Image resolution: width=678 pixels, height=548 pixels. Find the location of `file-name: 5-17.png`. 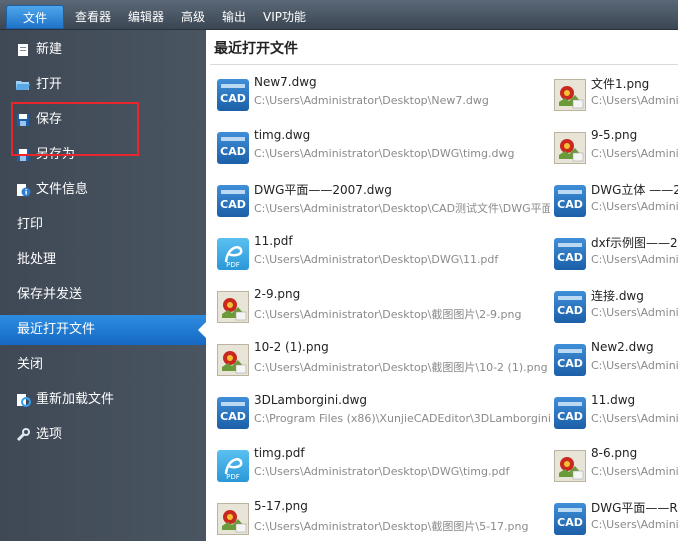

file-name: 5-17.png is located at coordinates (281, 506).